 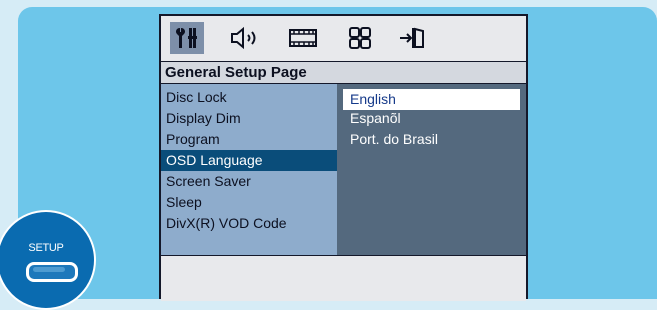 I want to click on tab-video-setup, so click(x=303, y=38).